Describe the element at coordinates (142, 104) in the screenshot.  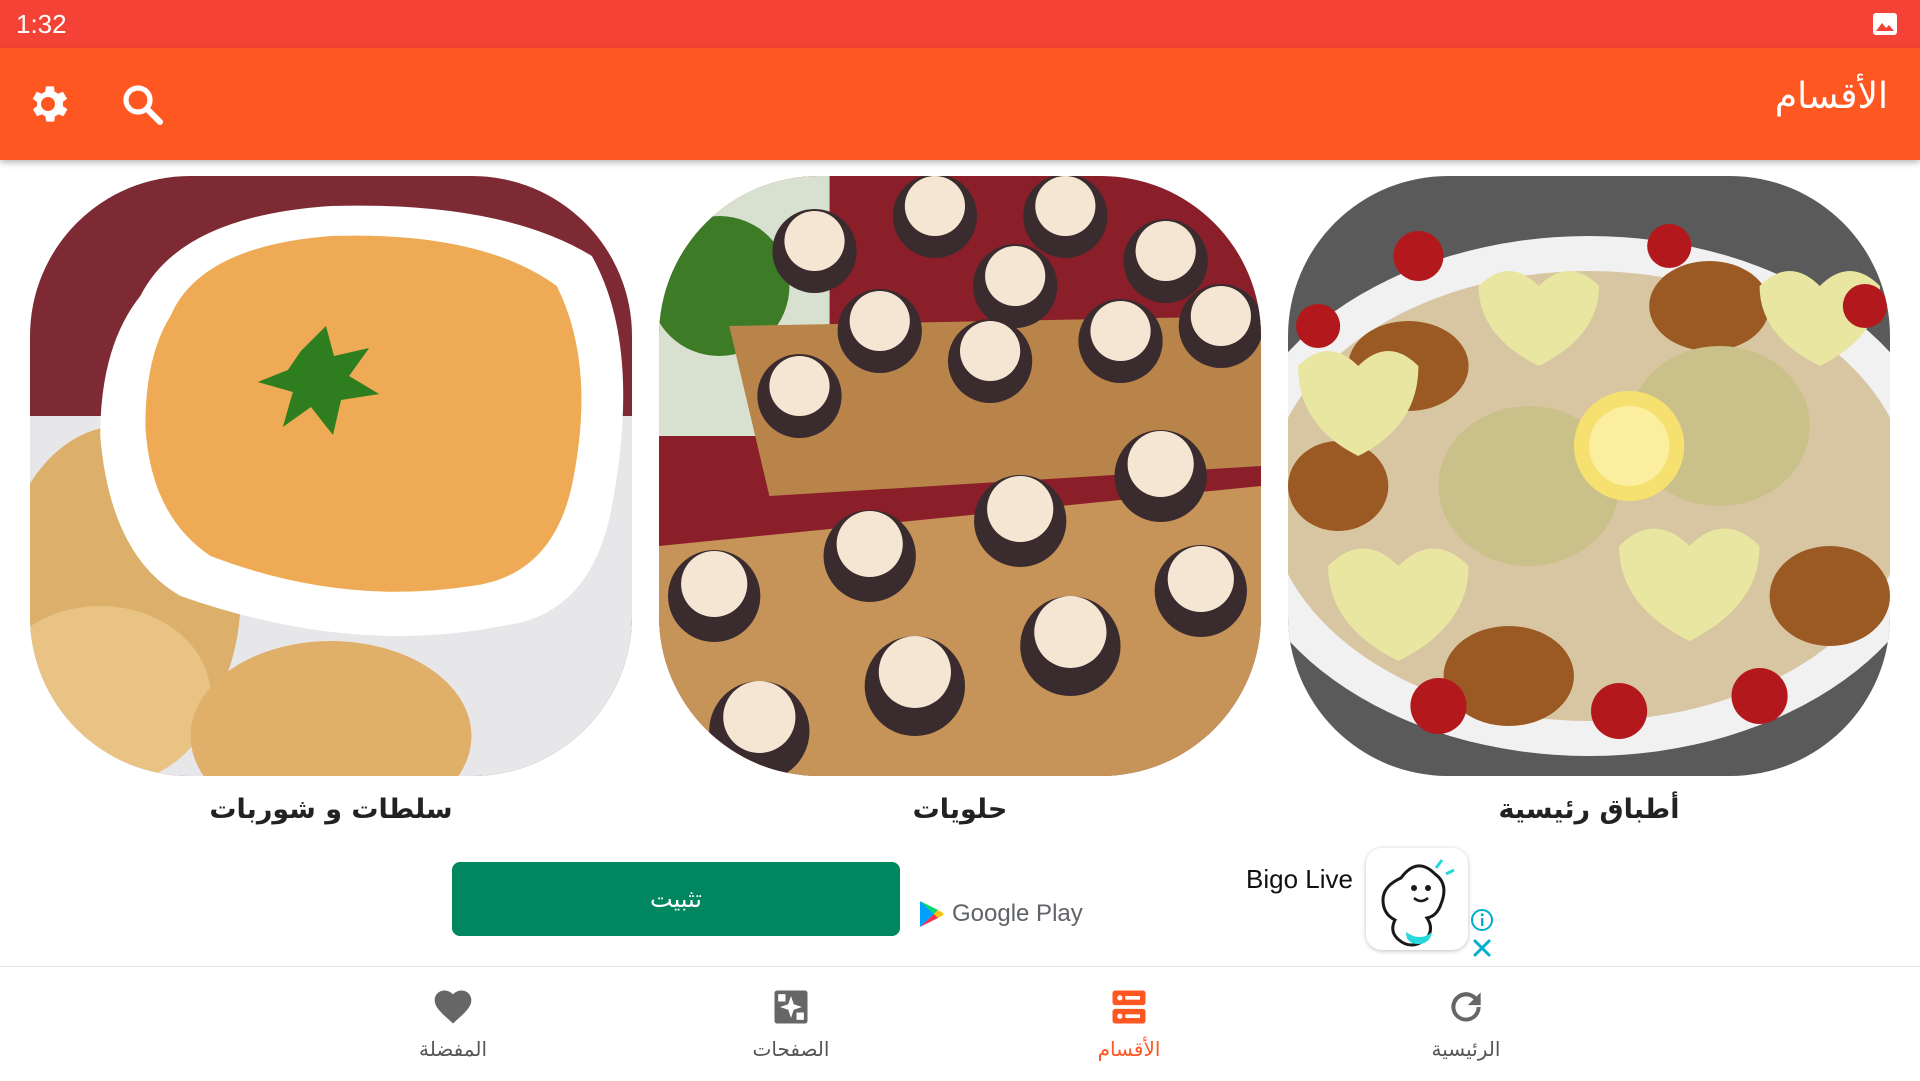
I see `search-icon` at that location.